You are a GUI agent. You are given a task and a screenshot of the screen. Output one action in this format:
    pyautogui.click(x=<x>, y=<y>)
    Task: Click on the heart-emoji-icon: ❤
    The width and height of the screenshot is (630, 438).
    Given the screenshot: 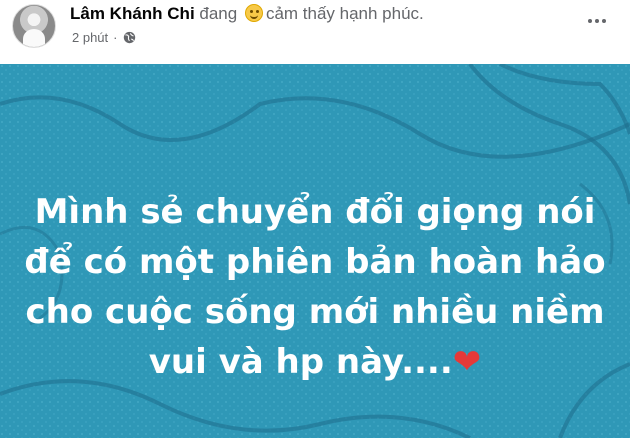 What is the action you would take?
    pyautogui.click(x=467, y=362)
    